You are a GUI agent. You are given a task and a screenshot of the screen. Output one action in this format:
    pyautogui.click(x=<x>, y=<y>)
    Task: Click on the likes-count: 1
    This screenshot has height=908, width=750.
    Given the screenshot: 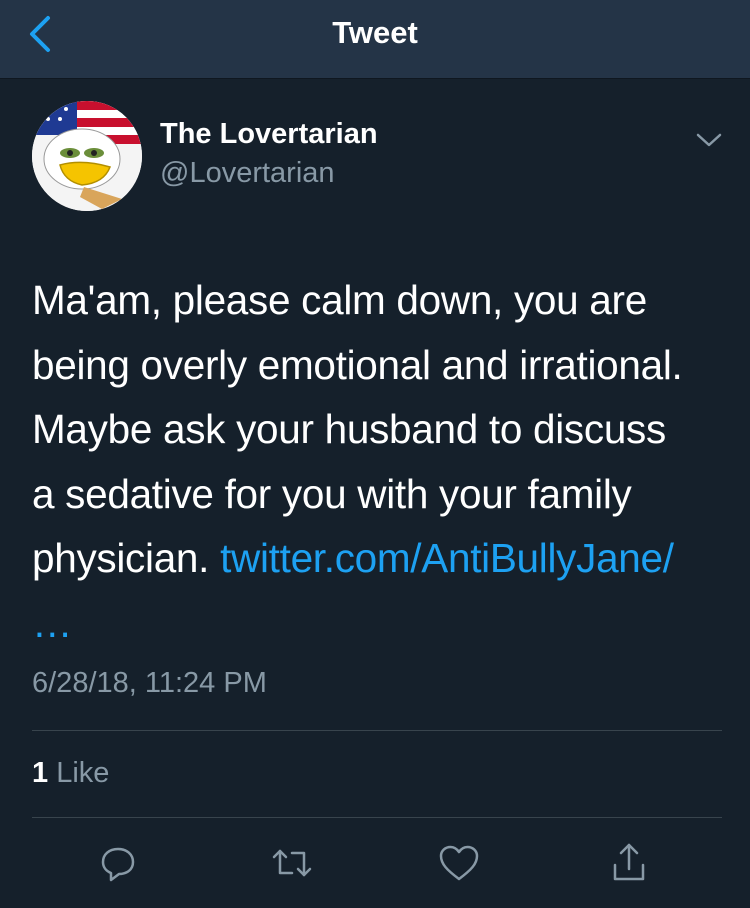 What is the action you would take?
    pyautogui.click(x=40, y=773)
    